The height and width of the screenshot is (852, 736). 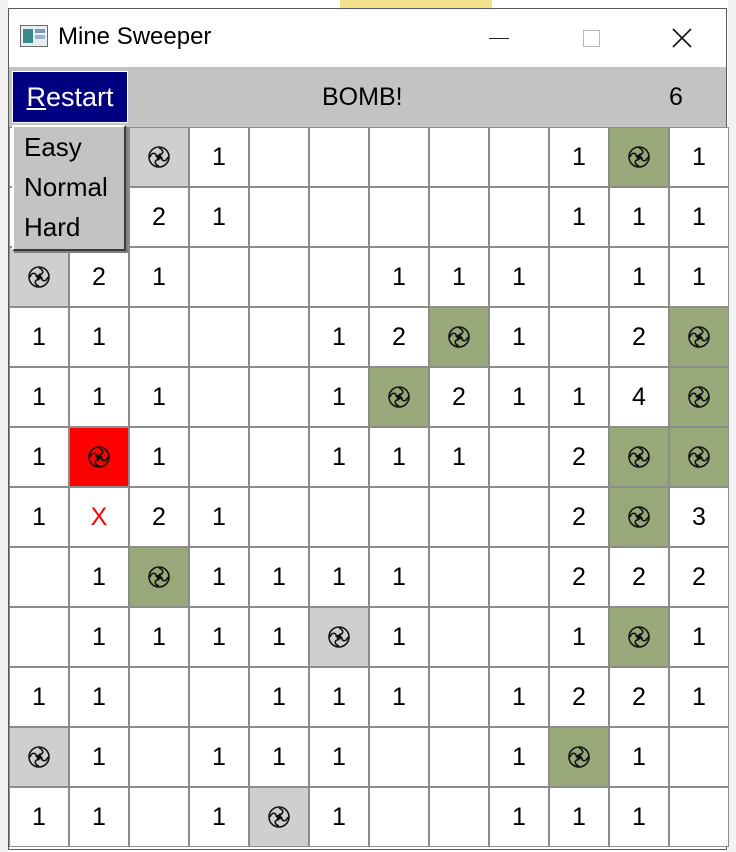 I want to click on board-cell: X, so click(x=99, y=517).